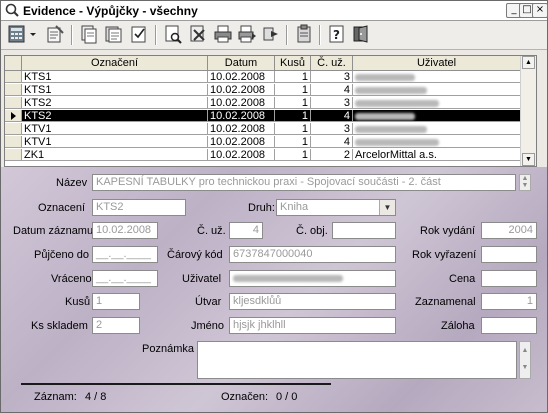 The height and width of the screenshot is (413, 548). Describe the element at coordinates (17, 34) in the screenshot. I see `calculator-icon` at that location.